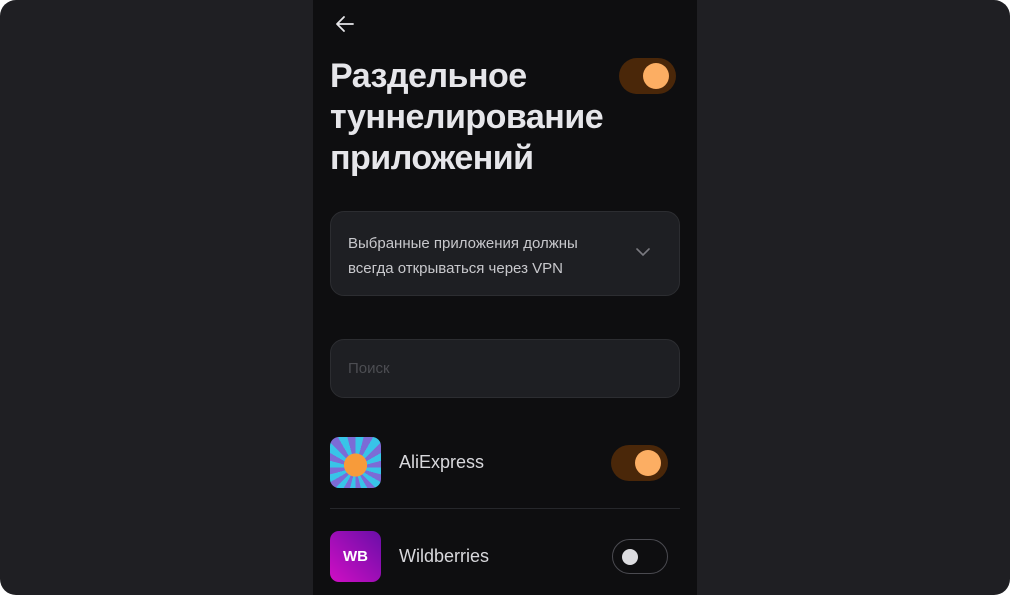 This screenshot has height=595, width=1010. Describe the element at coordinates (444, 556) in the screenshot. I see `app-name: Wildberries` at that location.